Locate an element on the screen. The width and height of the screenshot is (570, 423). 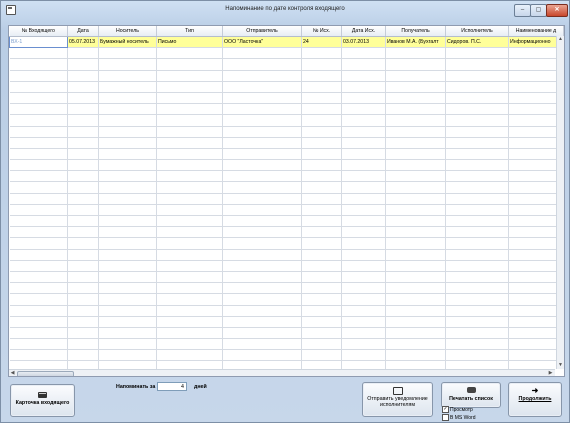
column-header: Исполнитель is located at coordinates (477, 31).